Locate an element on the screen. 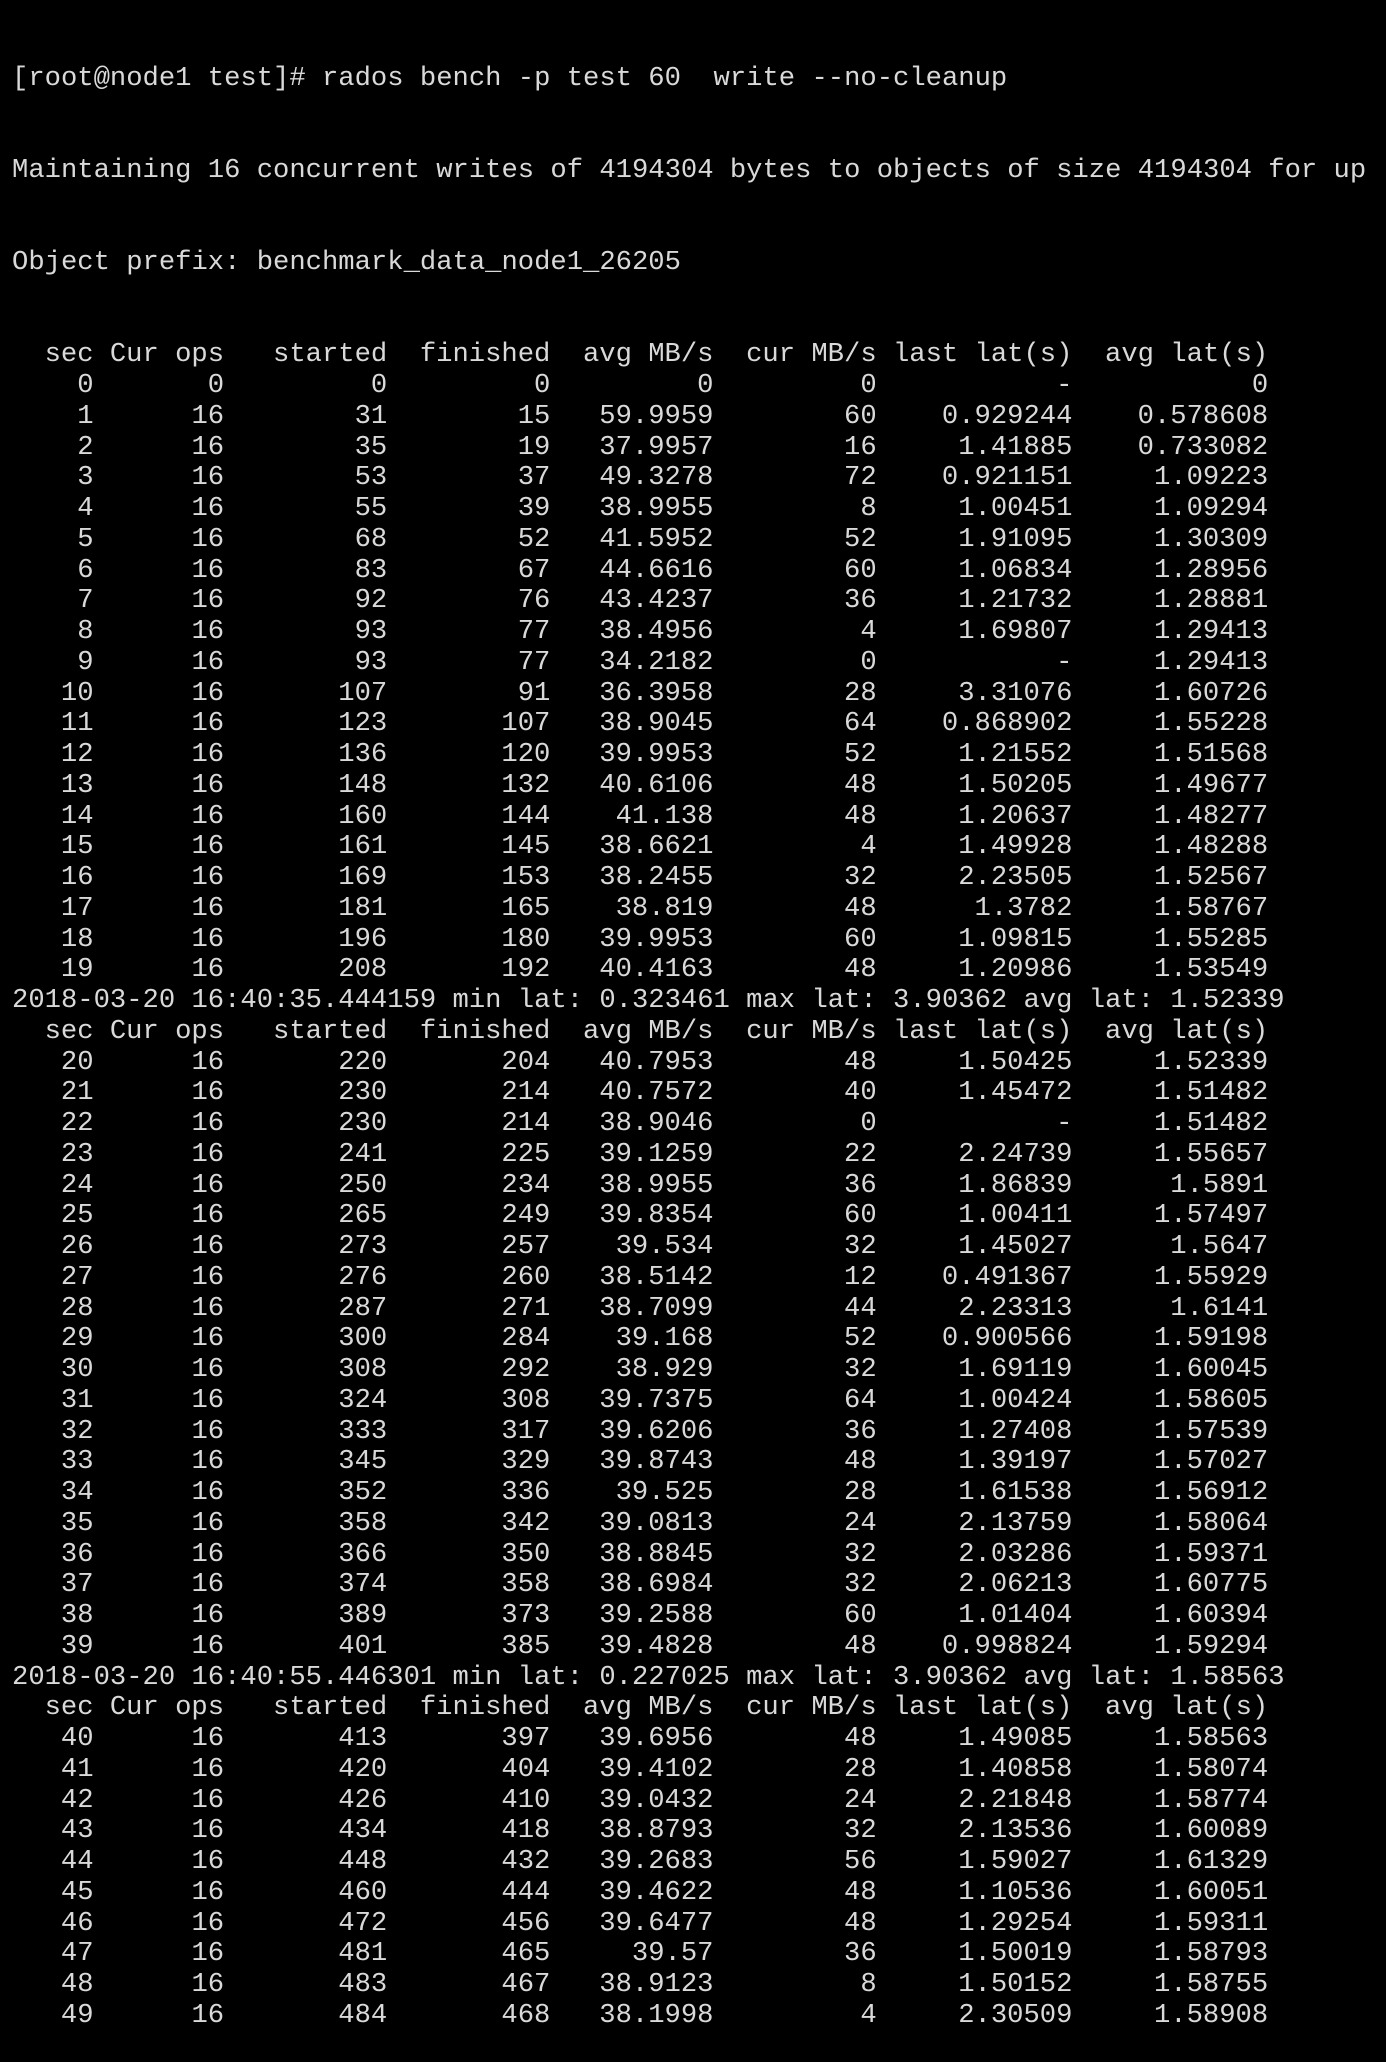  table-cell: 1.55929 is located at coordinates (1211, 1277).